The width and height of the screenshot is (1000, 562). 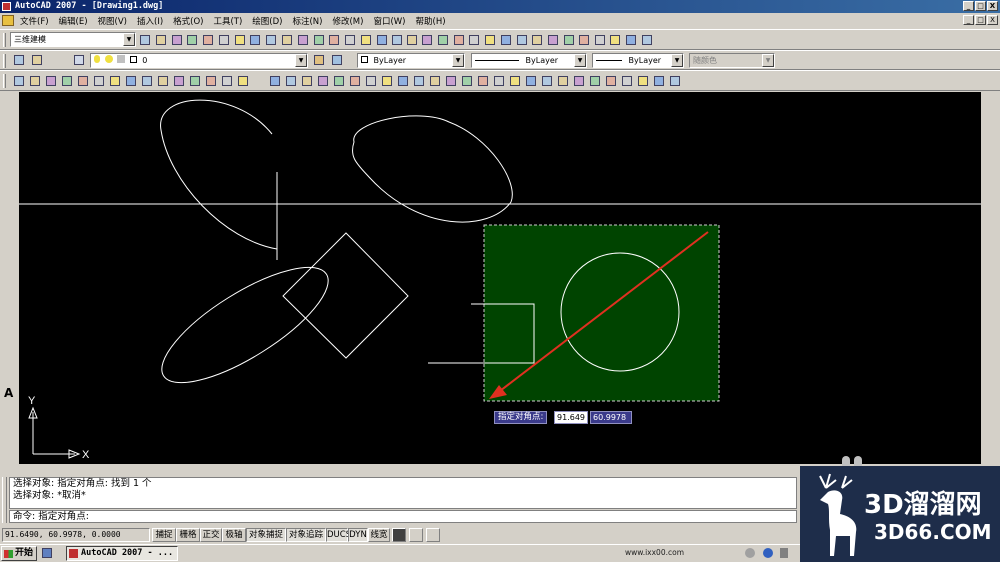 What do you see at coordinates (411, 60) in the screenshot?
I see `color-combo: ByLayer ▼` at bounding box center [411, 60].